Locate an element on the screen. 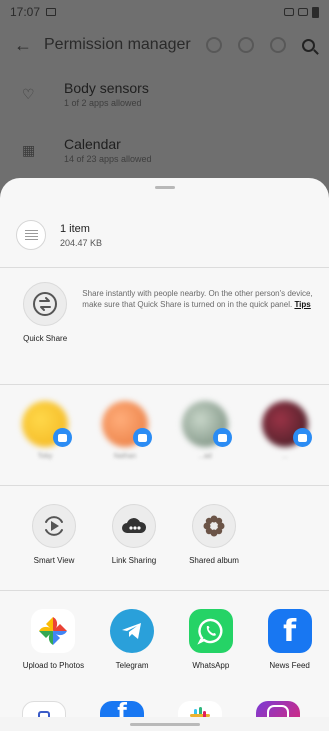  home-gesture-bar is located at coordinates (164, 724).